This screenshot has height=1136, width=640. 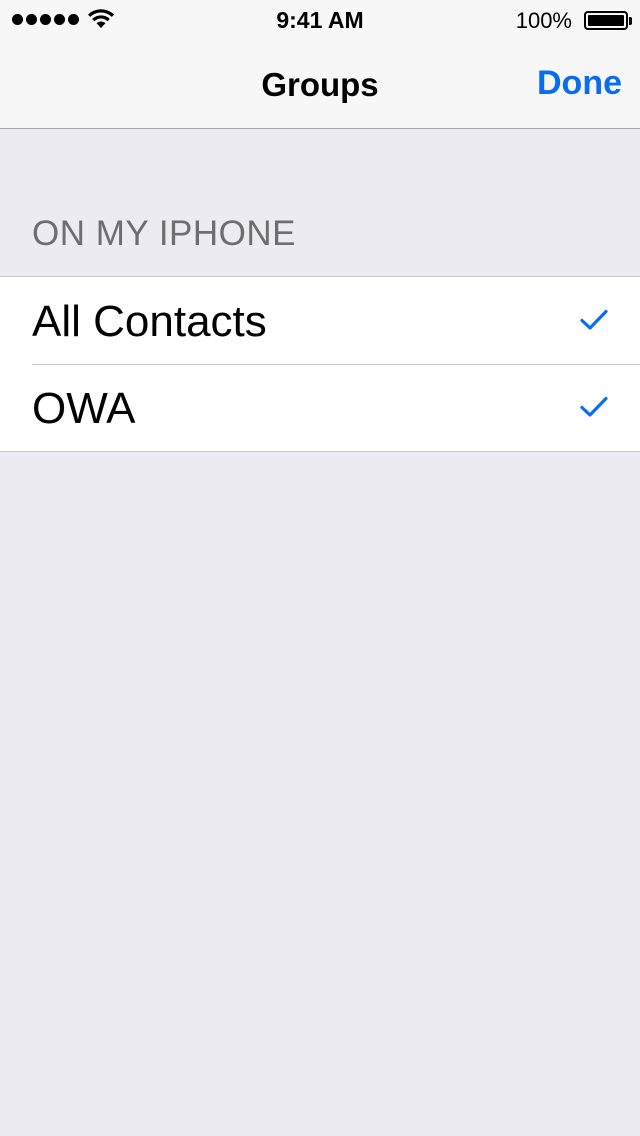 What do you see at coordinates (543, 20) in the screenshot?
I see `battery-percent: 100%` at bounding box center [543, 20].